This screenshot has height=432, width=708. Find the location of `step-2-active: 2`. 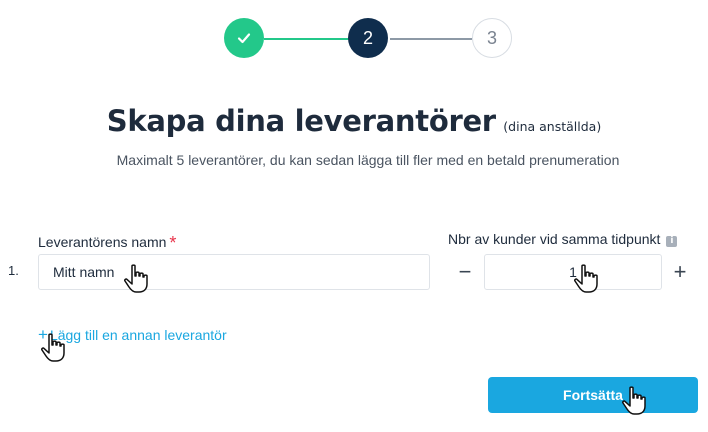

step-2-active: 2 is located at coordinates (368, 38).